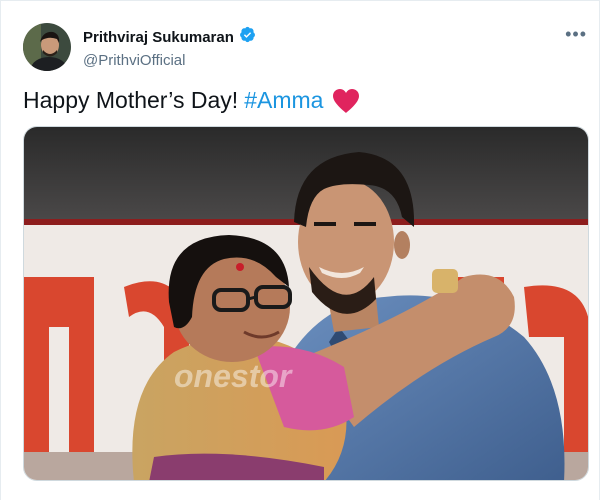 This screenshot has width=600, height=500. What do you see at coordinates (169, 60) in the screenshot?
I see `handle: @PrithviOfficial` at bounding box center [169, 60].